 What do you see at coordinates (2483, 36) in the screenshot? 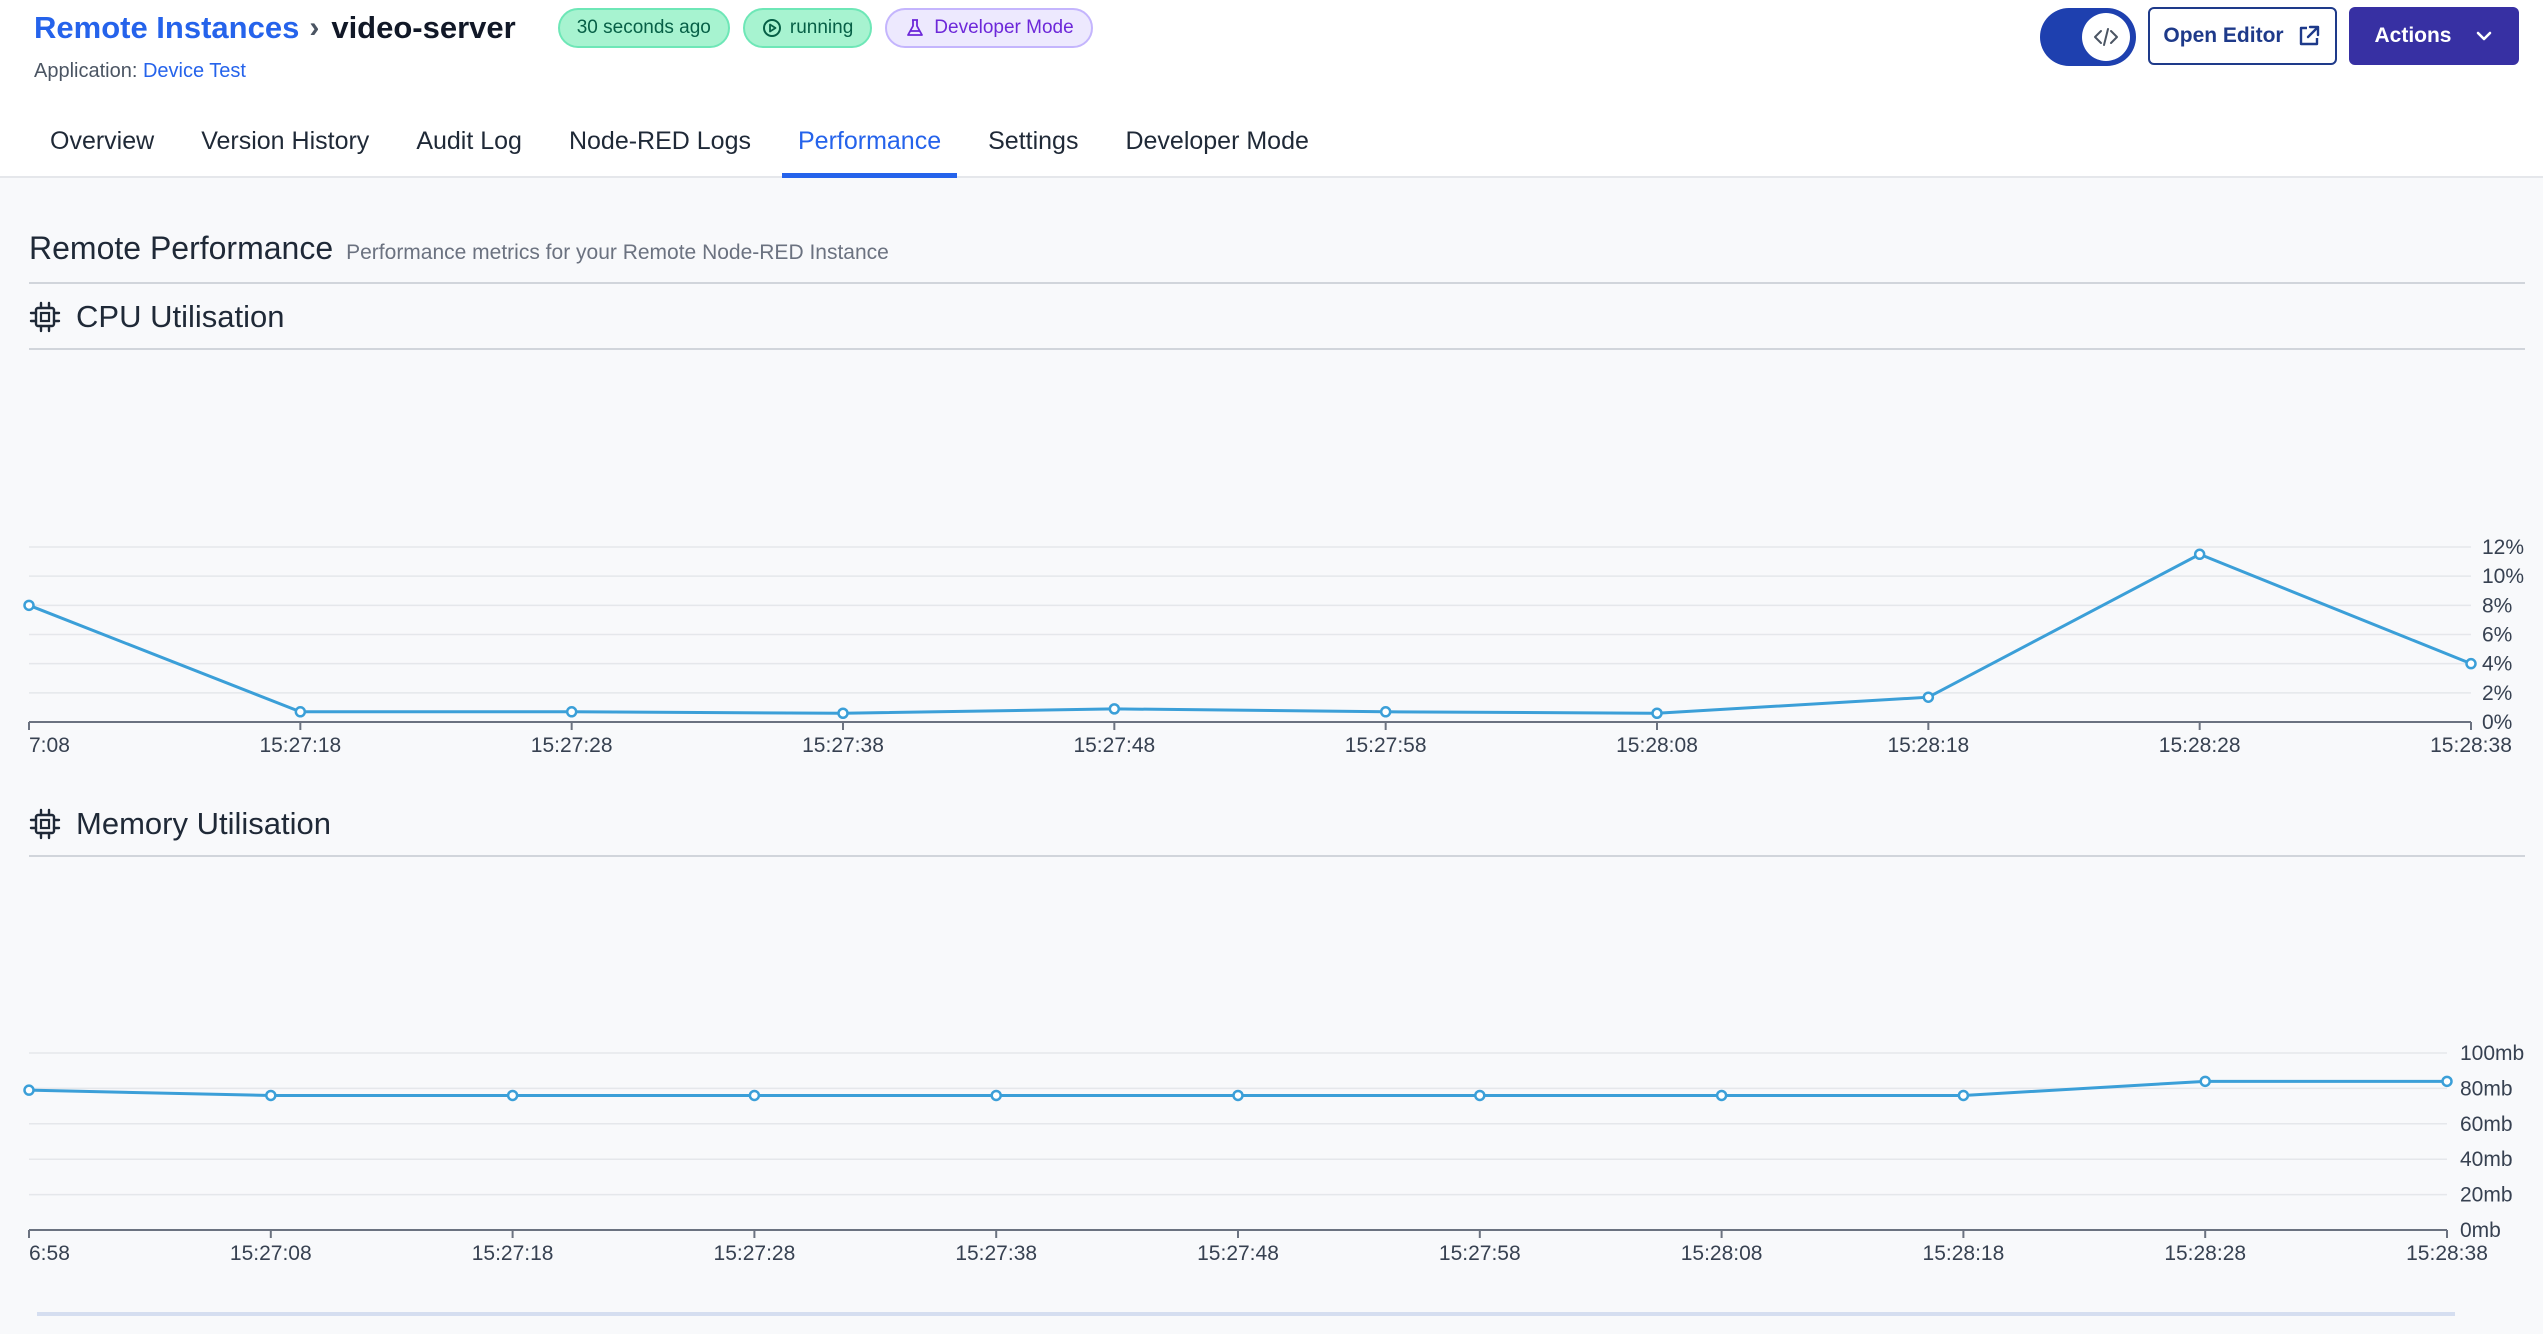
I see `chevron-down-icon` at bounding box center [2483, 36].